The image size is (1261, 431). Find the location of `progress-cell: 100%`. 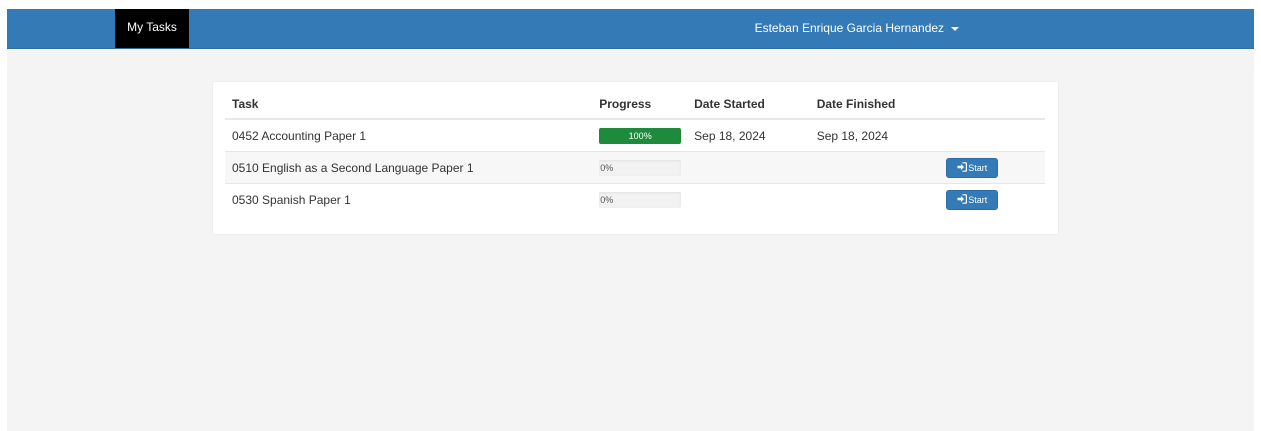

progress-cell: 100% is located at coordinates (640, 135).